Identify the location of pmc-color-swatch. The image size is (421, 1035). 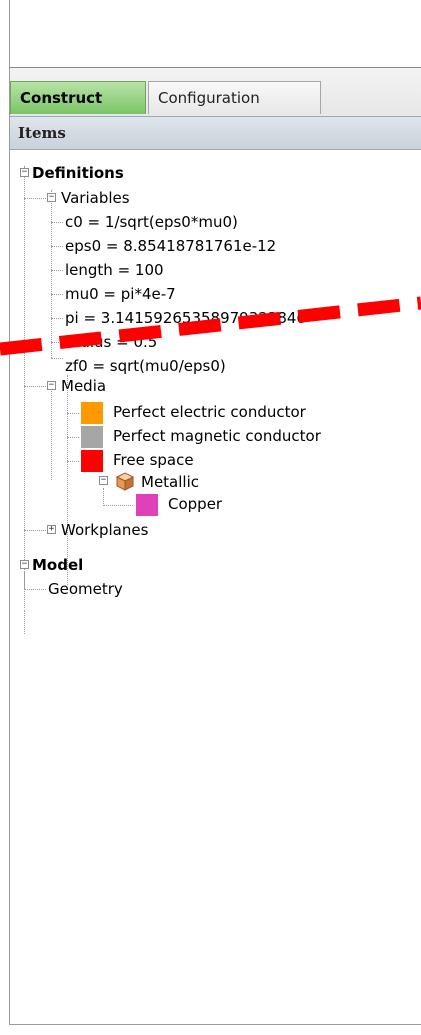
(92, 437).